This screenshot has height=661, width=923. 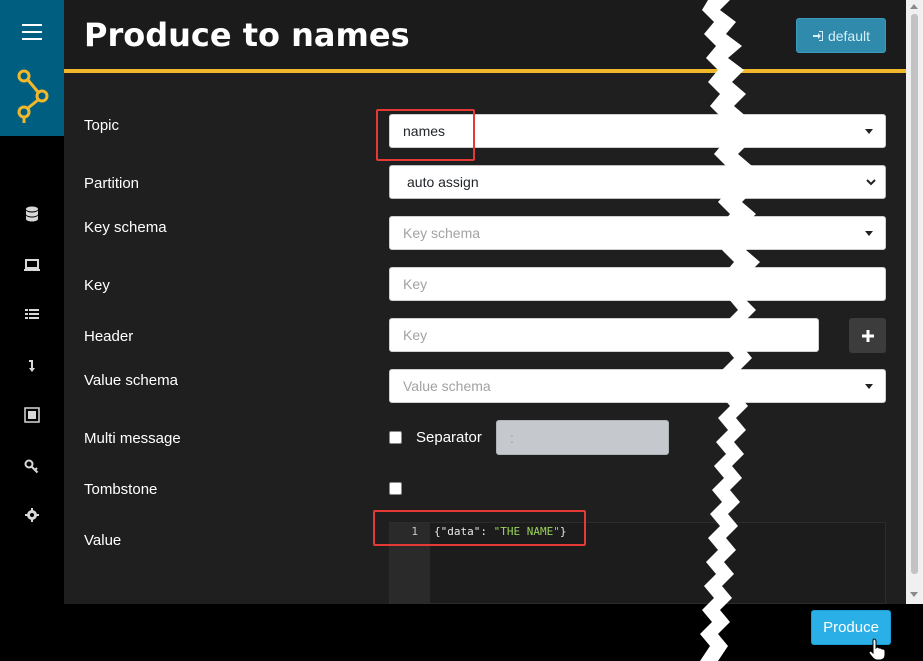 What do you see at coordinates (102, 125) in the screenshot?
I see `topic-label: Topic` at bounding box center [102, 125].